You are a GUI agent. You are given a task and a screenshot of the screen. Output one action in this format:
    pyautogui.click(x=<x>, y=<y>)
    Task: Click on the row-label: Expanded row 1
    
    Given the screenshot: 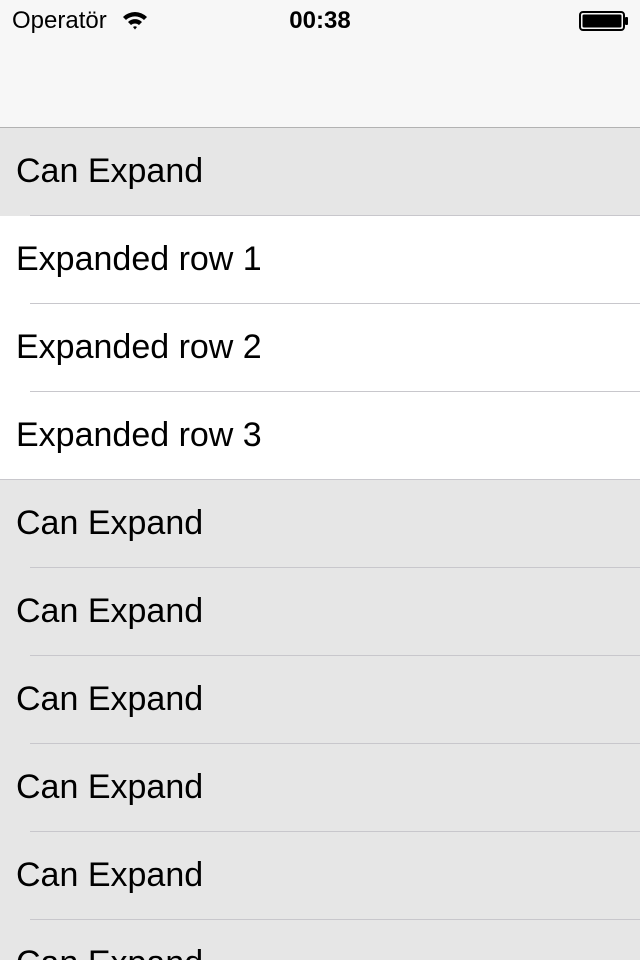 What is the action you would take?
    pyautogui.click(x=139, y=259)
    